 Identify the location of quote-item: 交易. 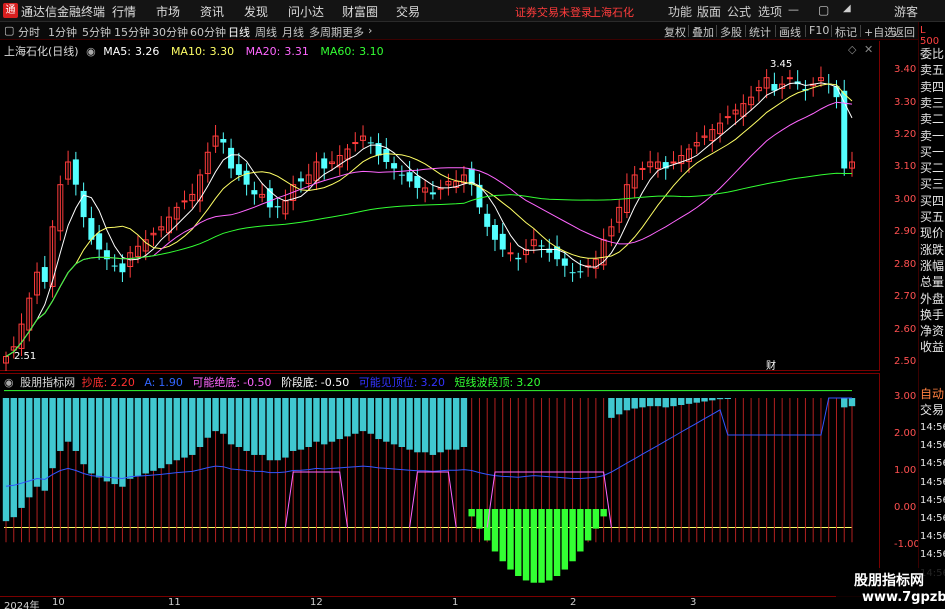
(932, 410).